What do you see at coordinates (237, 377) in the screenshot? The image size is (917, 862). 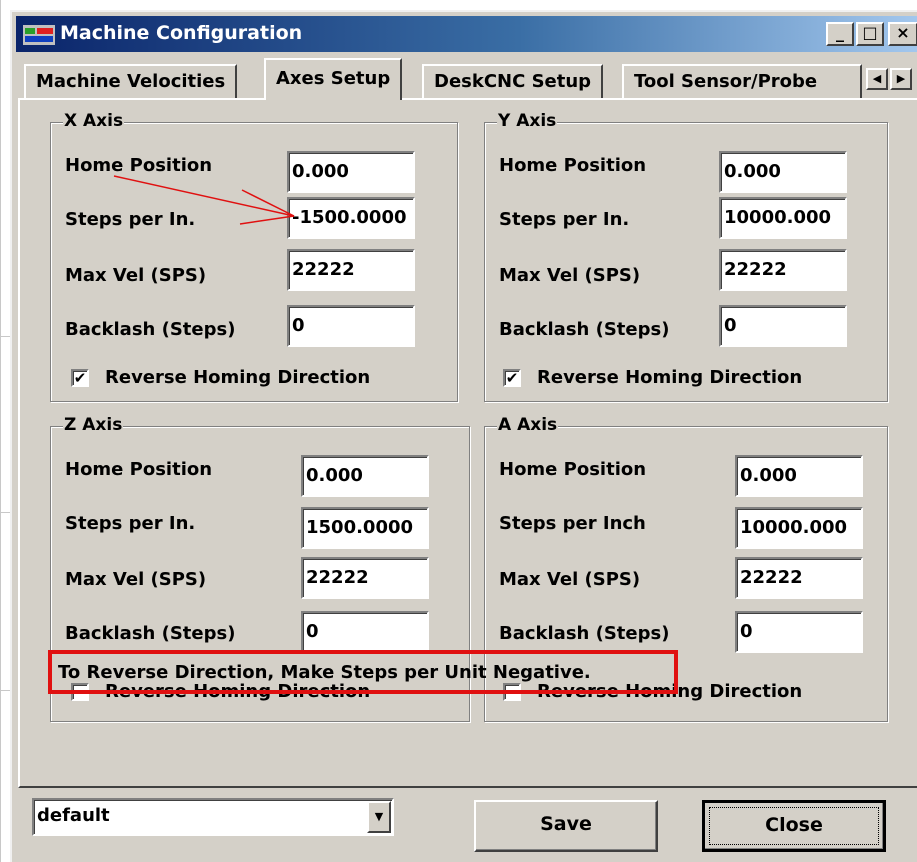 I see `x-reverse-homing-label: Reverse Homing Direction` at bounding box center [237, 377].